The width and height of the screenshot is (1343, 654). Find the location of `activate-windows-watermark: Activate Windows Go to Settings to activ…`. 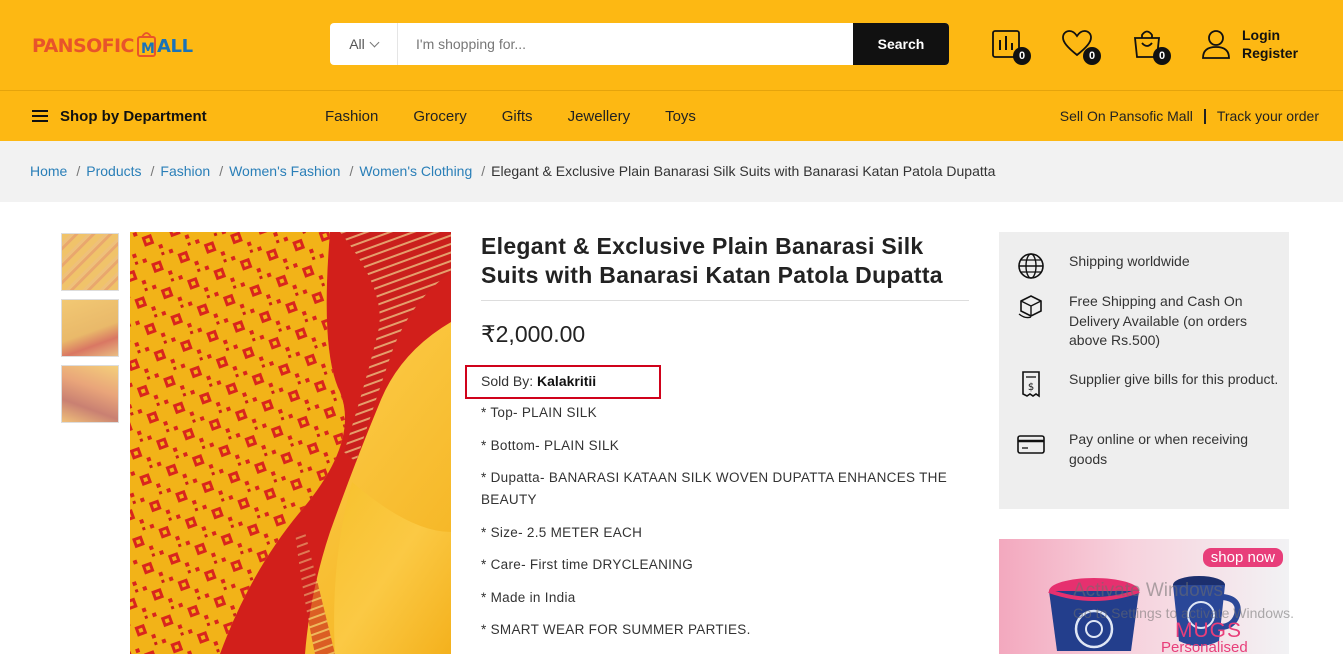

activate-windows-watermark: Activate Windows Go to Settings to activ… is located at coordinates (1183, 602).